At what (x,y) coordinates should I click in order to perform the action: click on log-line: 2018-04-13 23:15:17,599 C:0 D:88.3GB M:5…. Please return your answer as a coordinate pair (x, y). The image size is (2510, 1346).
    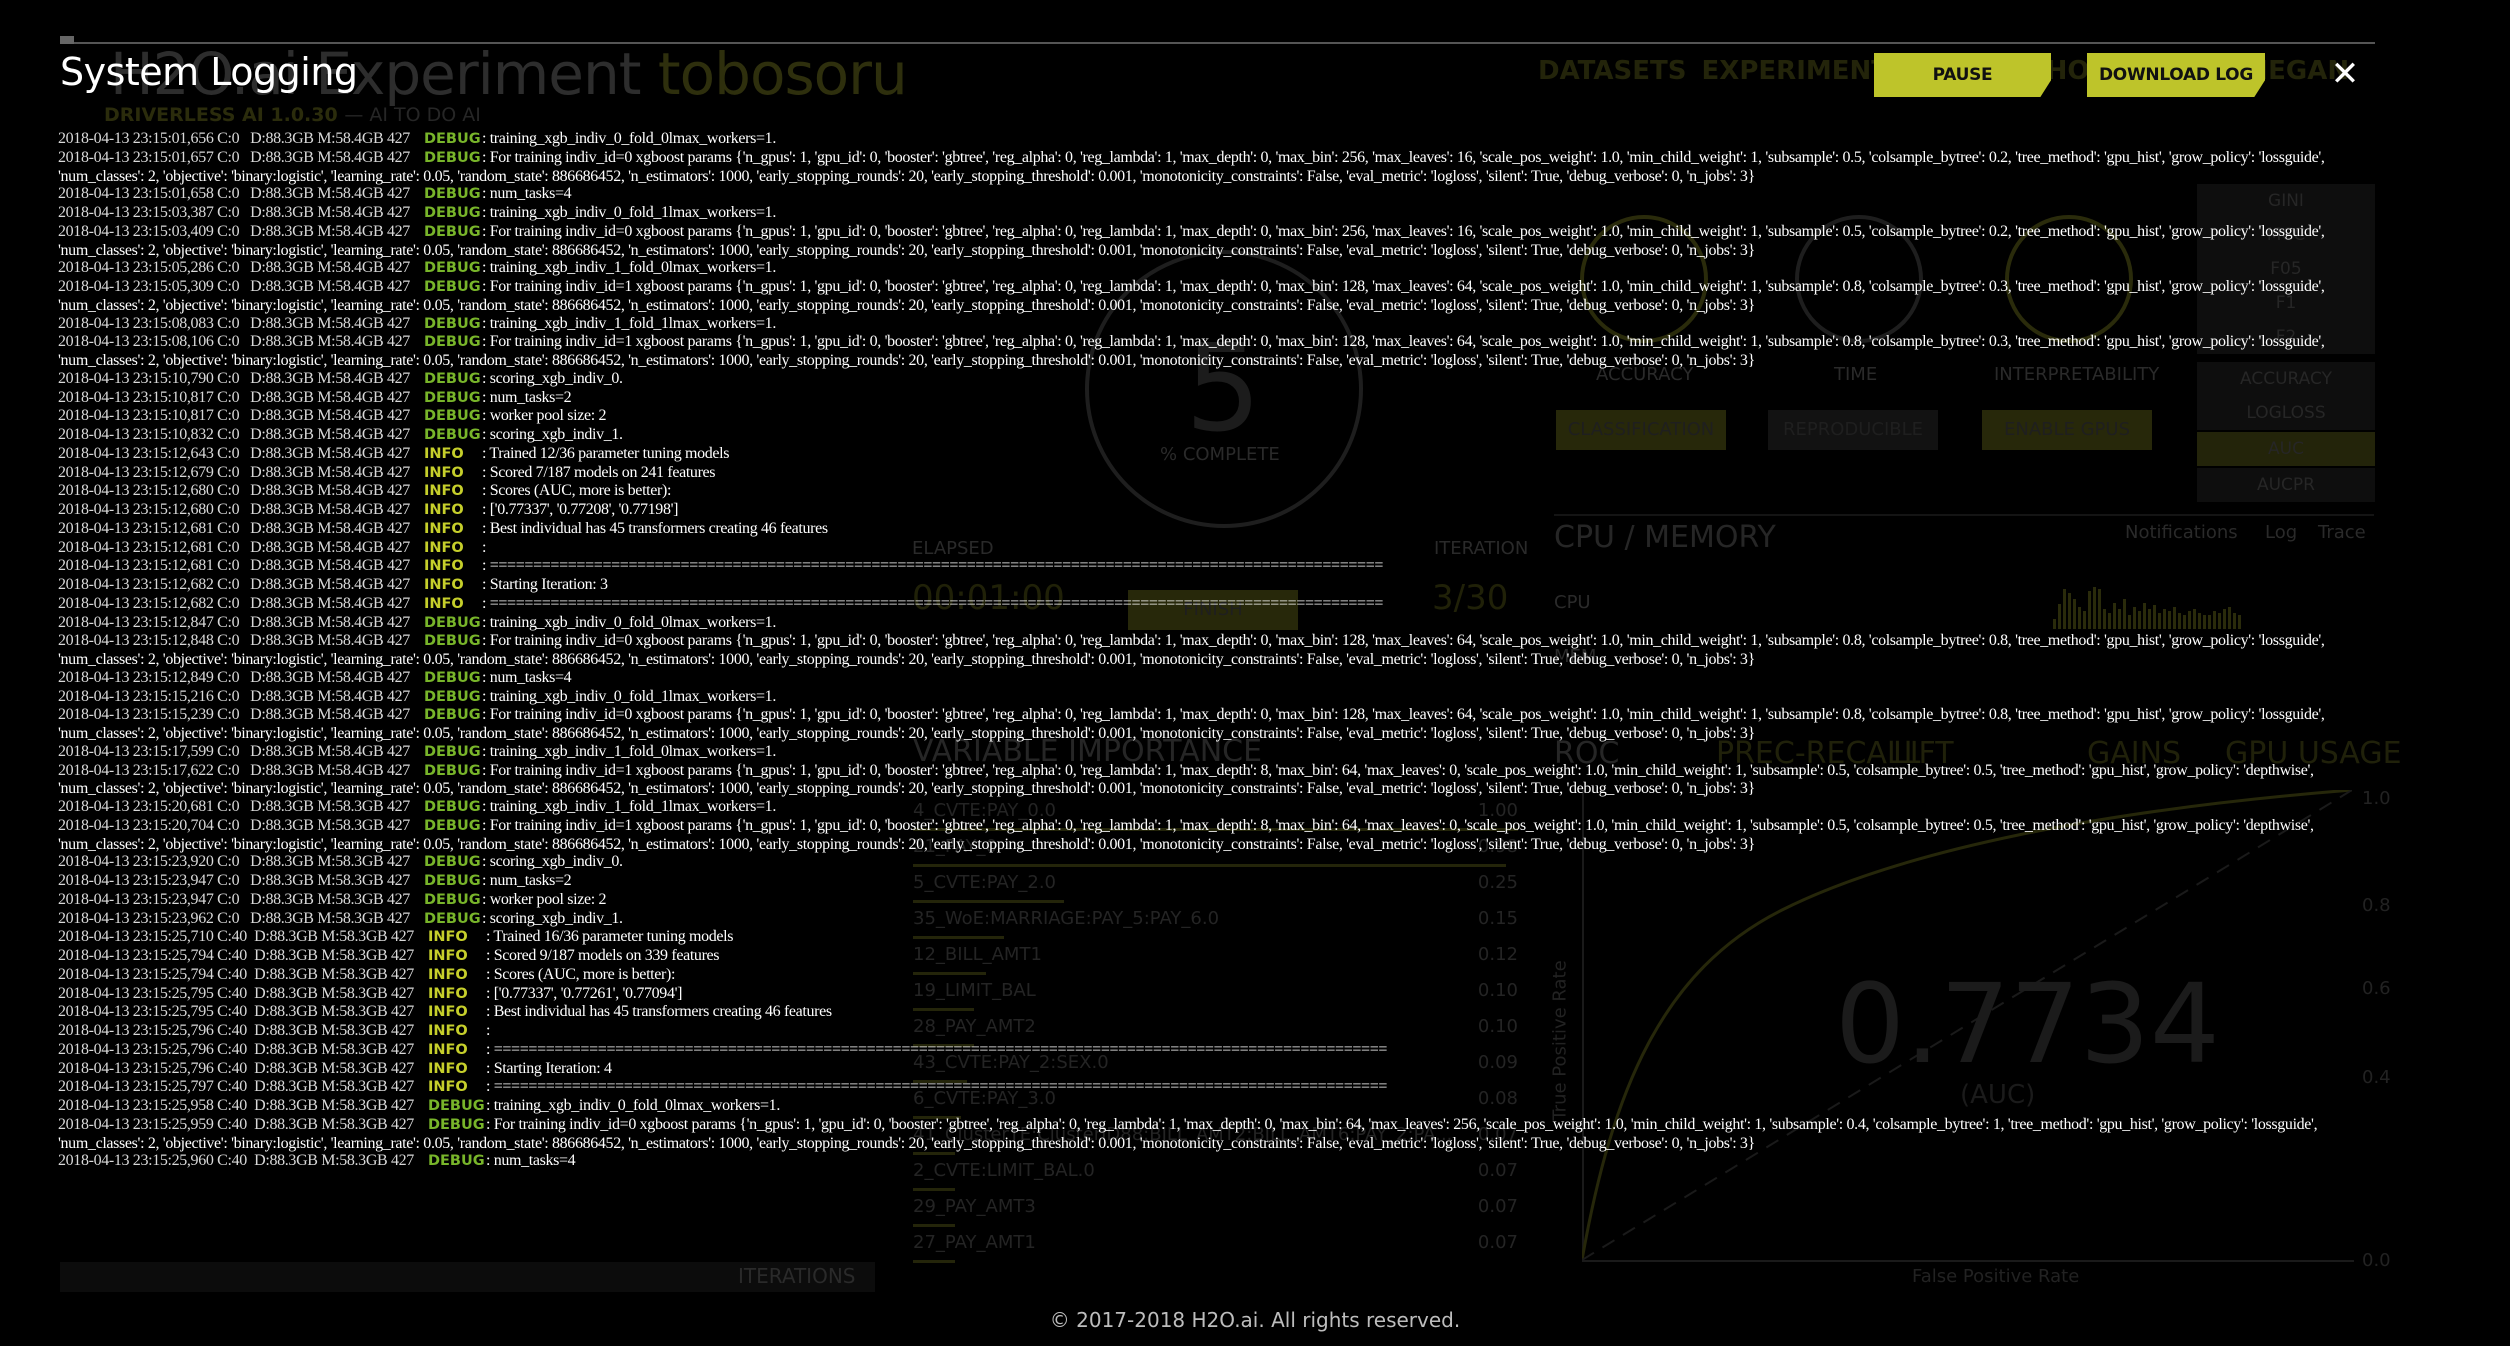
    Looking at the image, I should click on (1208, 752).